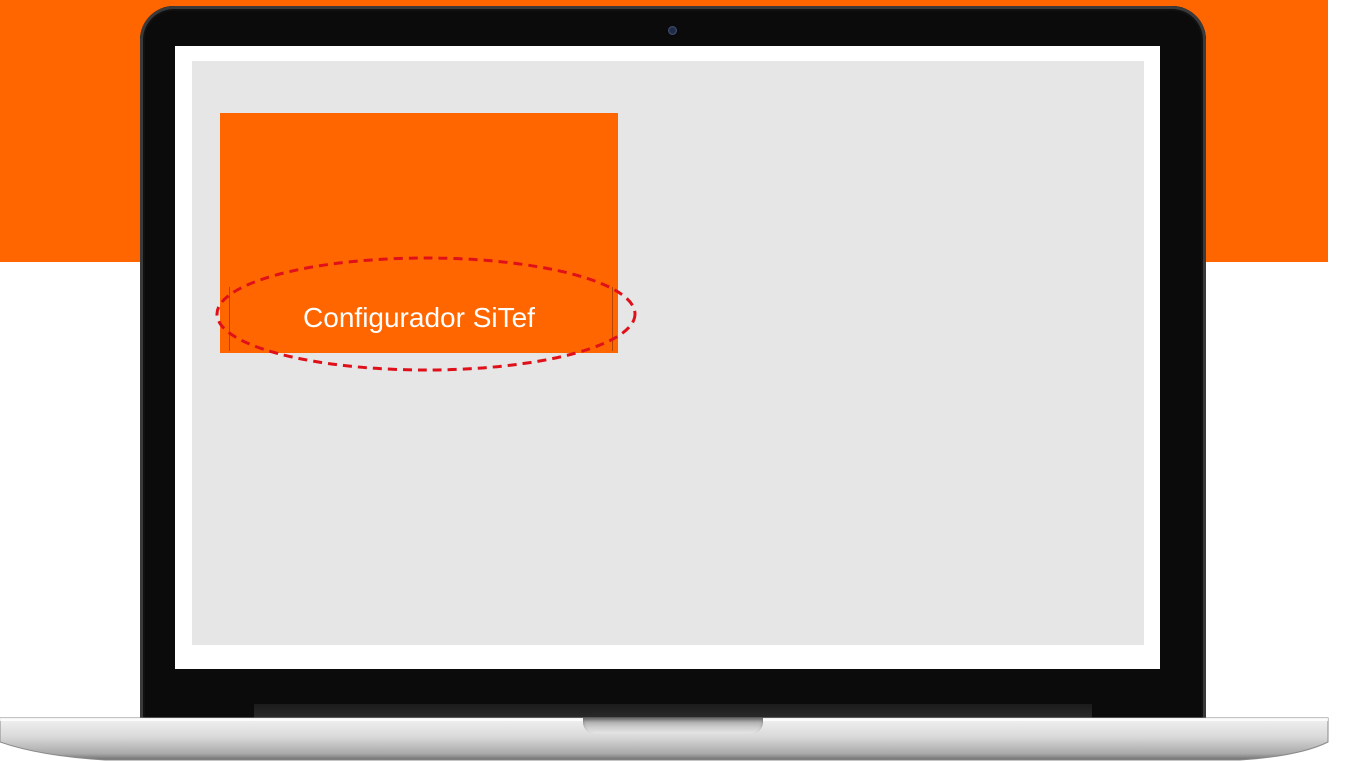 The height and width of the screenshot is (761, 1345). I want to click on annotation-ellipse, so click(426, 314).